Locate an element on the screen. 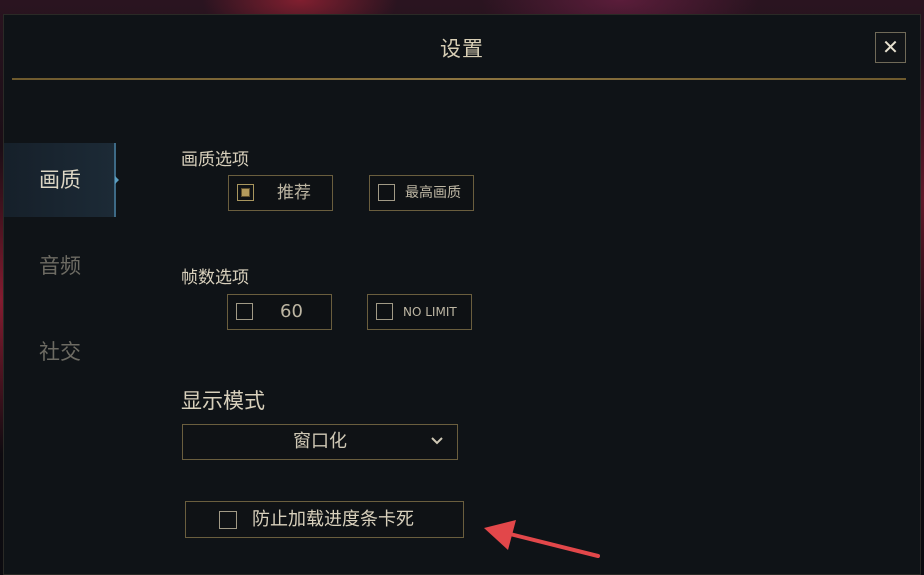 The height and width of the screenshot is (575, 924). sidebar-item-social: 社交 is located at coordinates (60, 352).